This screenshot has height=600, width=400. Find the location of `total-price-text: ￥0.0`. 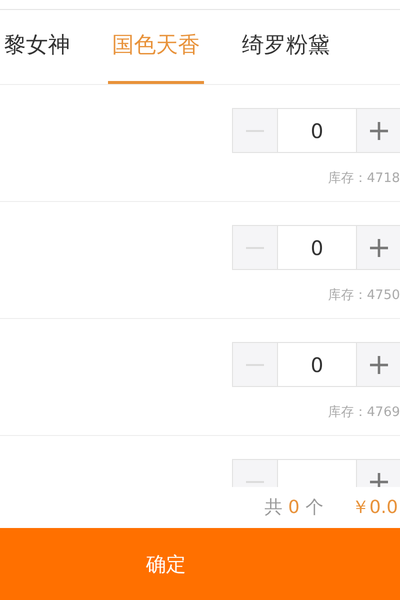

total-price-text: ￥0.0 is located at coordinates (374, 508).